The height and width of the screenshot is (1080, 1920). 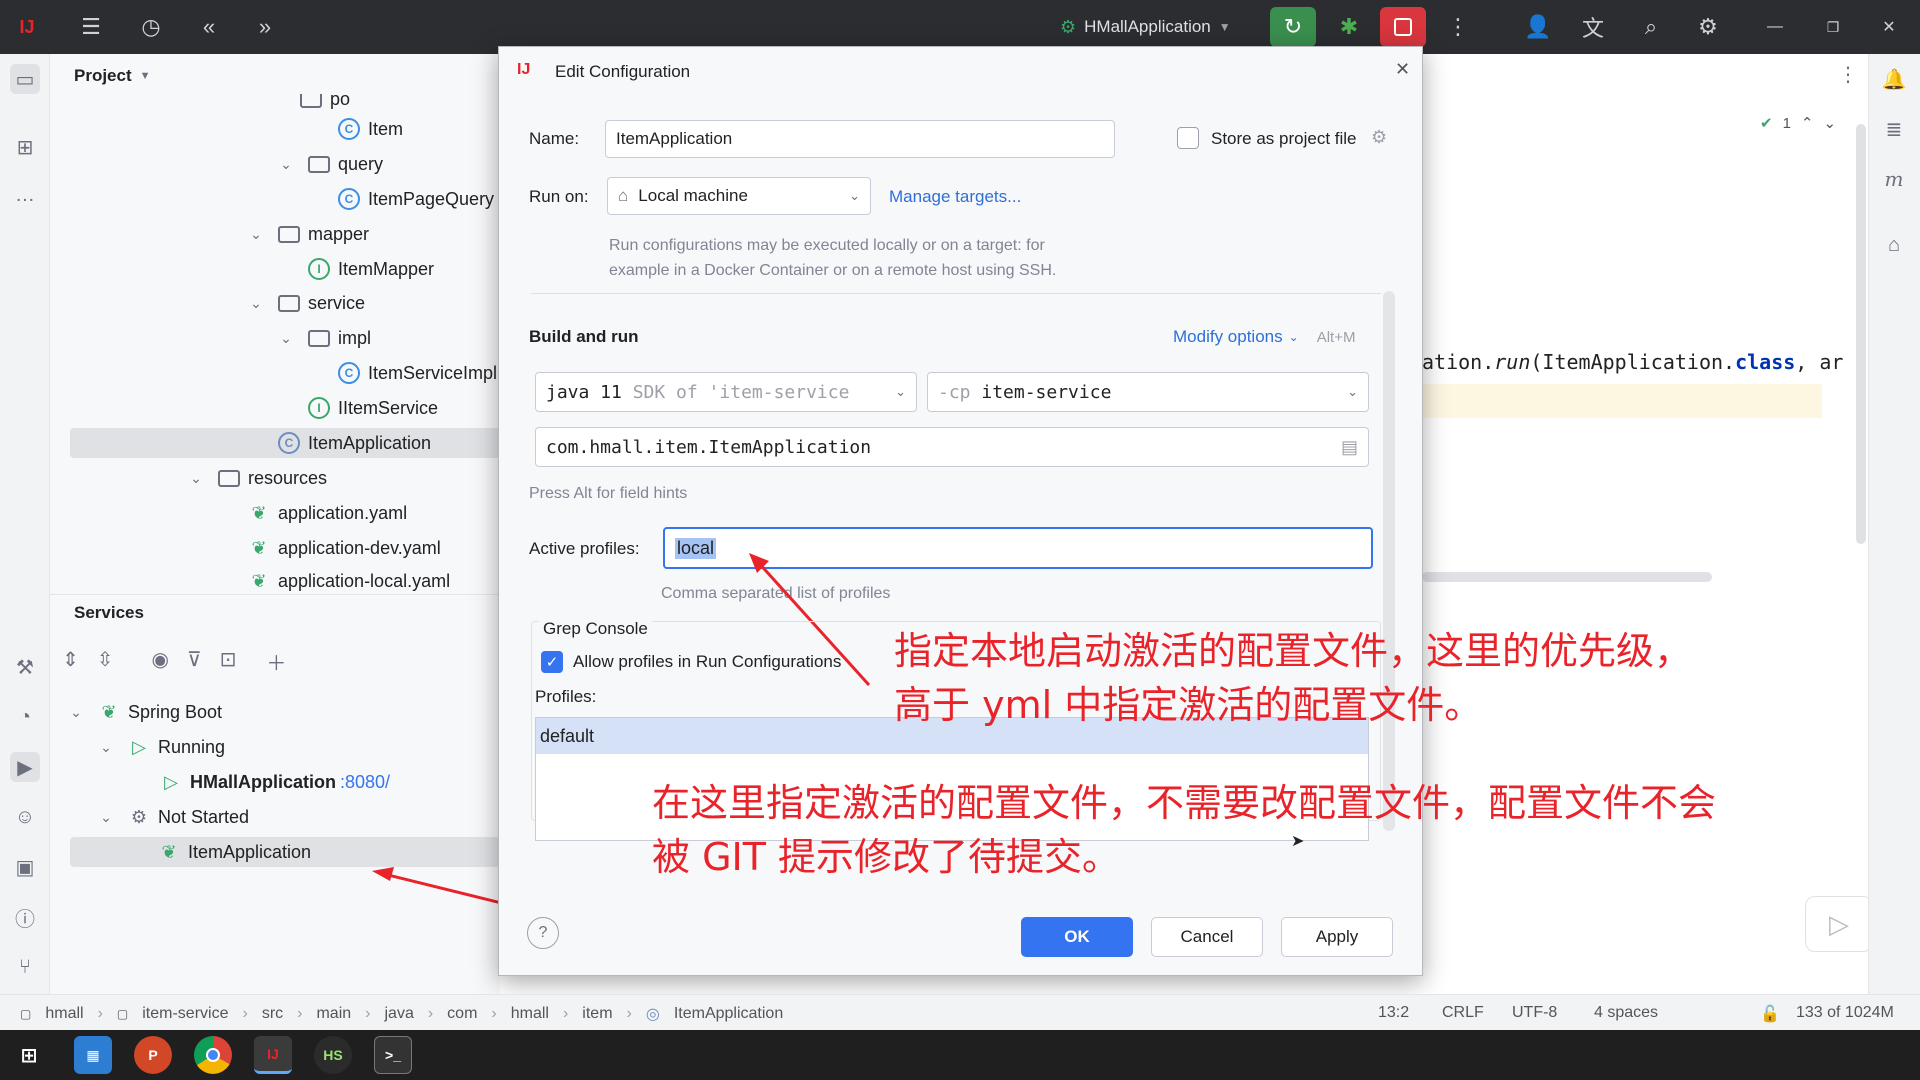 What do you see at coordinates (265, 27) in the screenshot?
I see `forward-icon: »` at bounding box center [265, 27].